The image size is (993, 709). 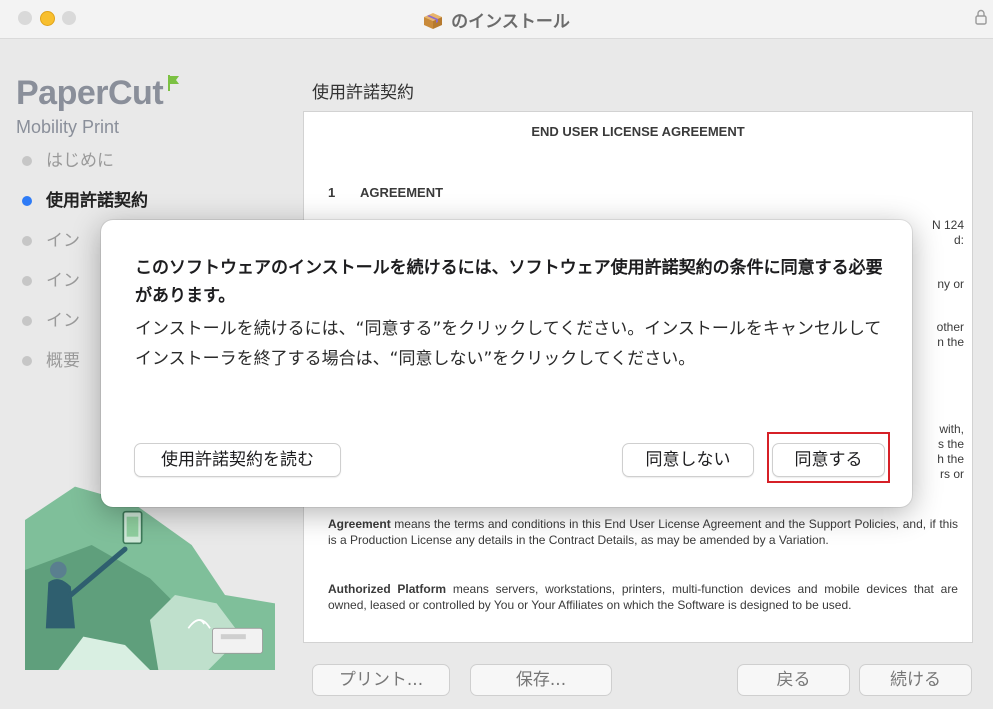 What do you see at coordinates (97, 201) in the screenshot?
I see `step-label: 使用許諾契約` at bounding box center [97, 201].